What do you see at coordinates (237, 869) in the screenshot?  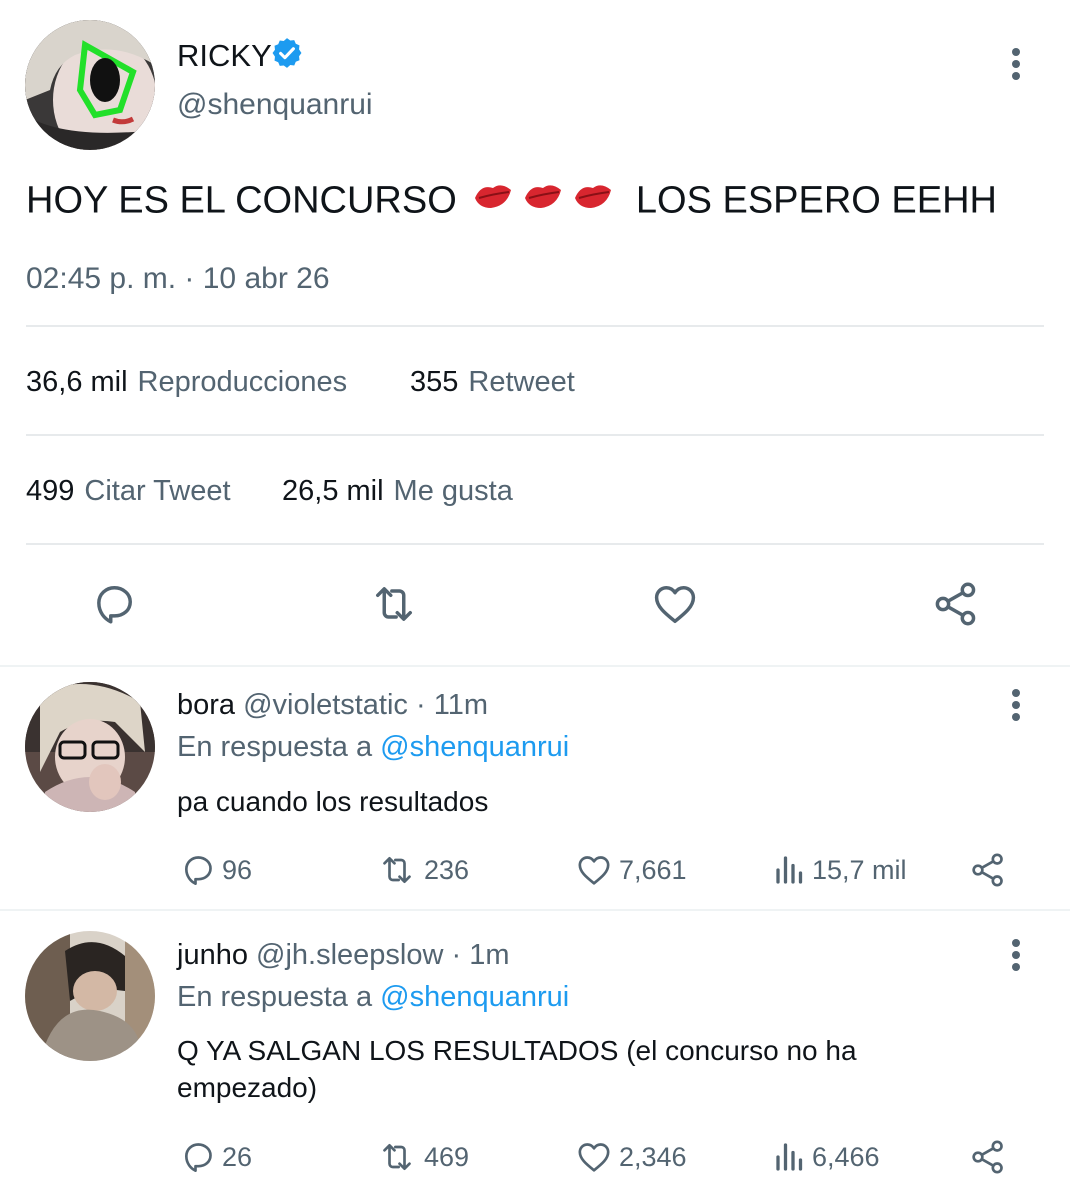 I see `reply-comments-count: 96` at bounding box center [237, 869].